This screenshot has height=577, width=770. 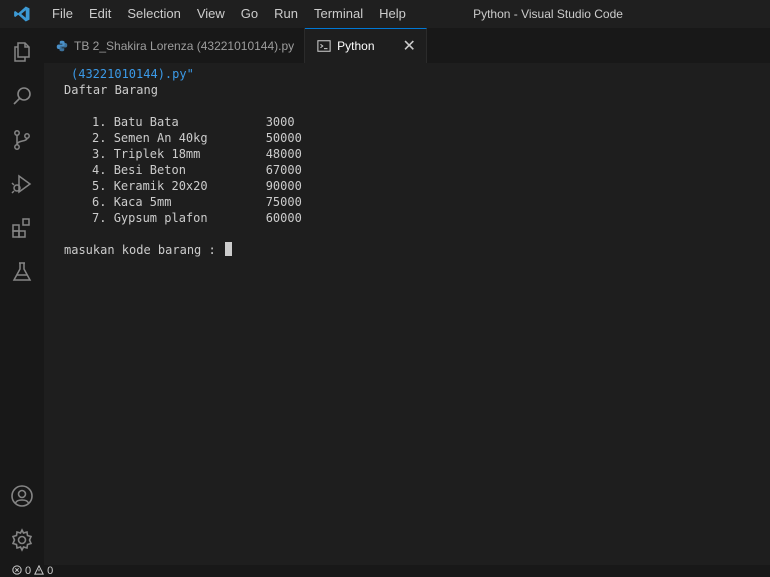 What do you see at coordinates (157, 154) in the screenshot?
I see `item-name: Triplek 18mm` at bounding box center [157, 154].